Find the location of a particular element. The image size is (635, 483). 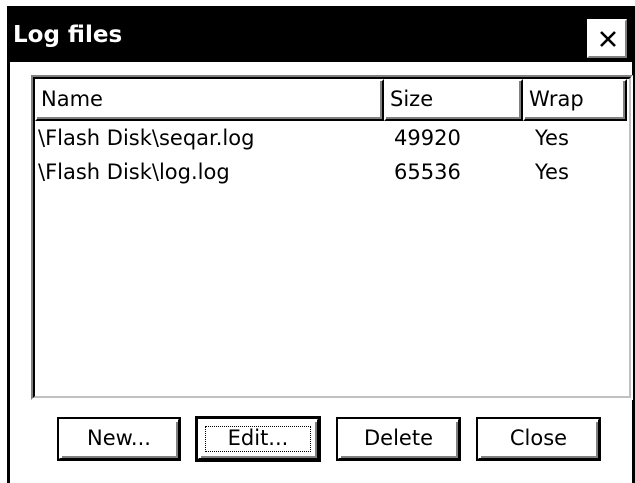

close-button: Close is located at coordinates (538, 439).